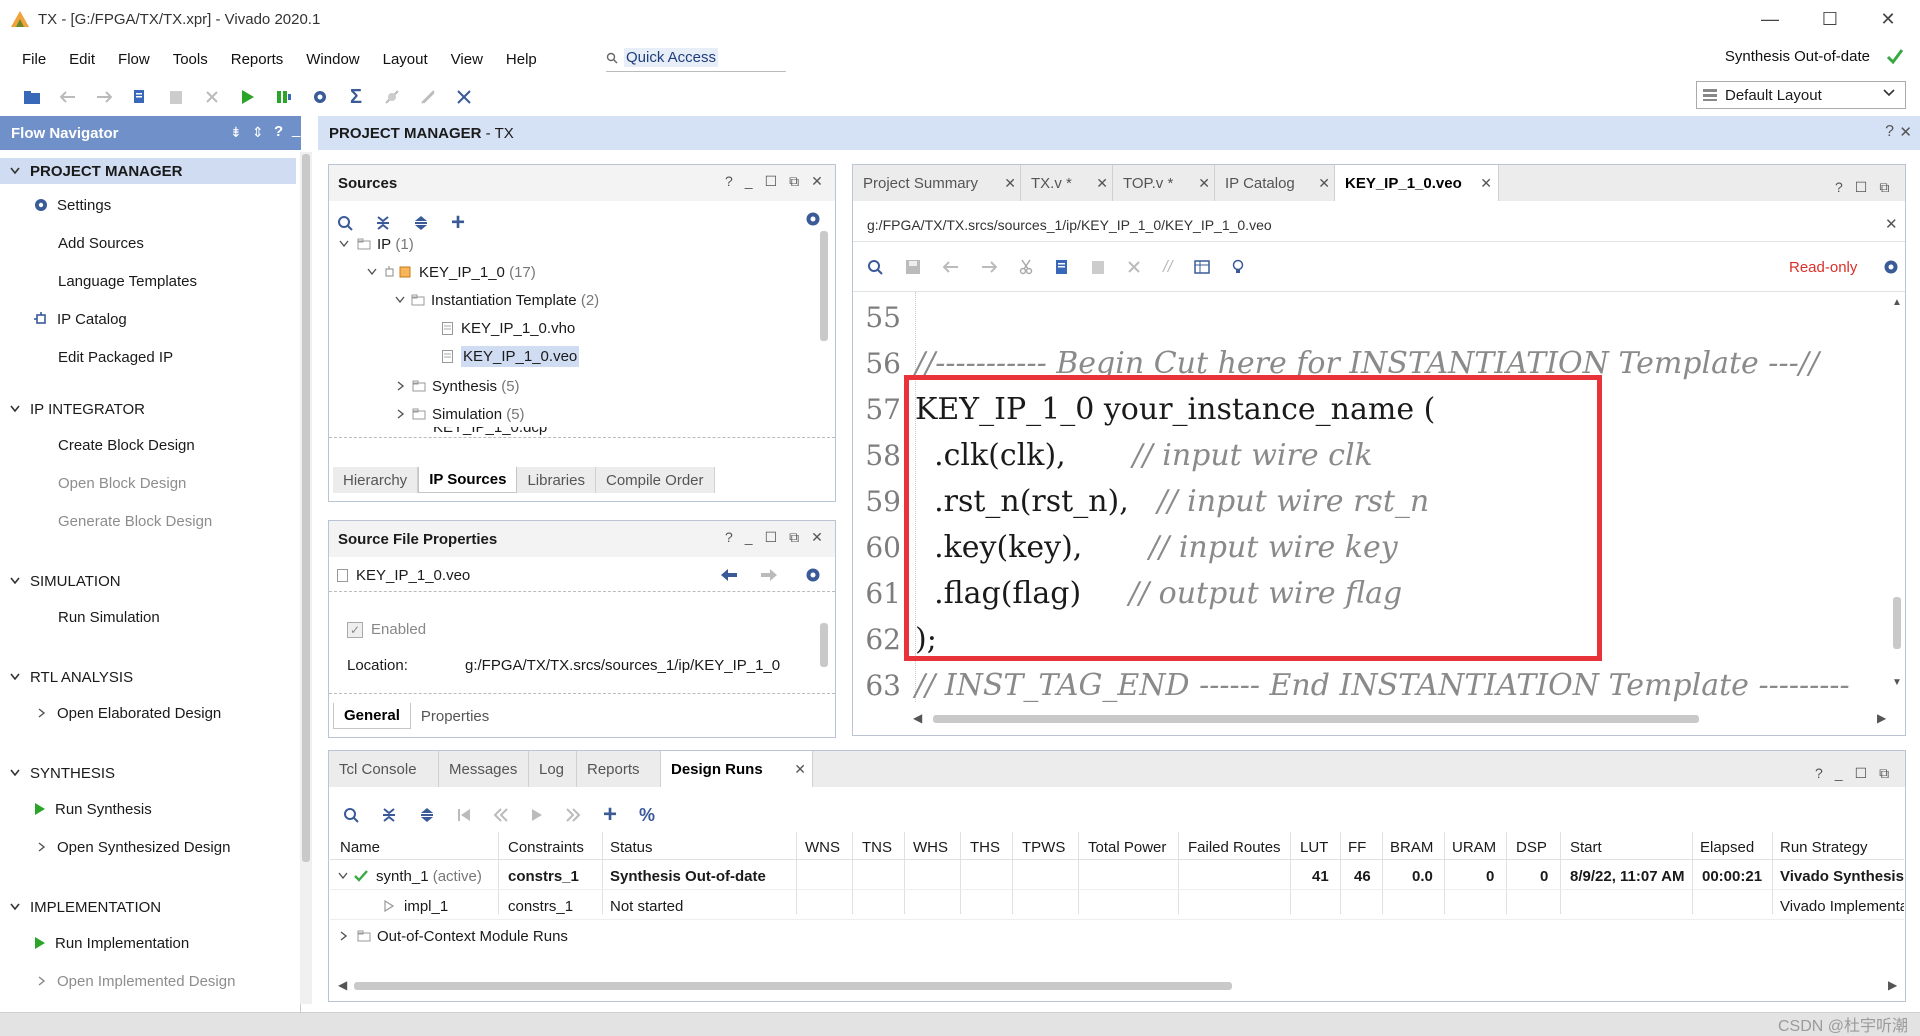 The image size is (1920, 1036). Describe the element at coordinates (1357, 847) in the screenshot. I see `column-header: FF` at that location.